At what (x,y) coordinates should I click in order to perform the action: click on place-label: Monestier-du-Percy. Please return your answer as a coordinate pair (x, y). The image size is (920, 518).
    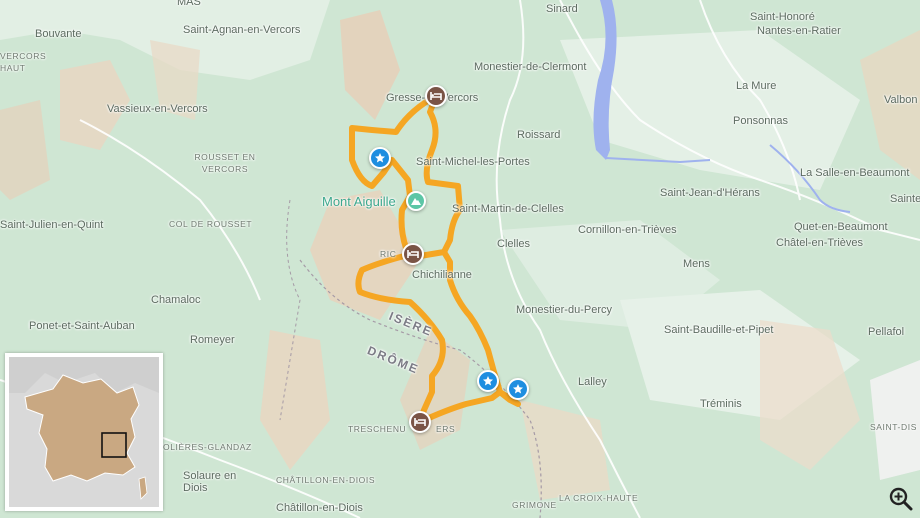
    Looking at the image, I should click on (564, 310).